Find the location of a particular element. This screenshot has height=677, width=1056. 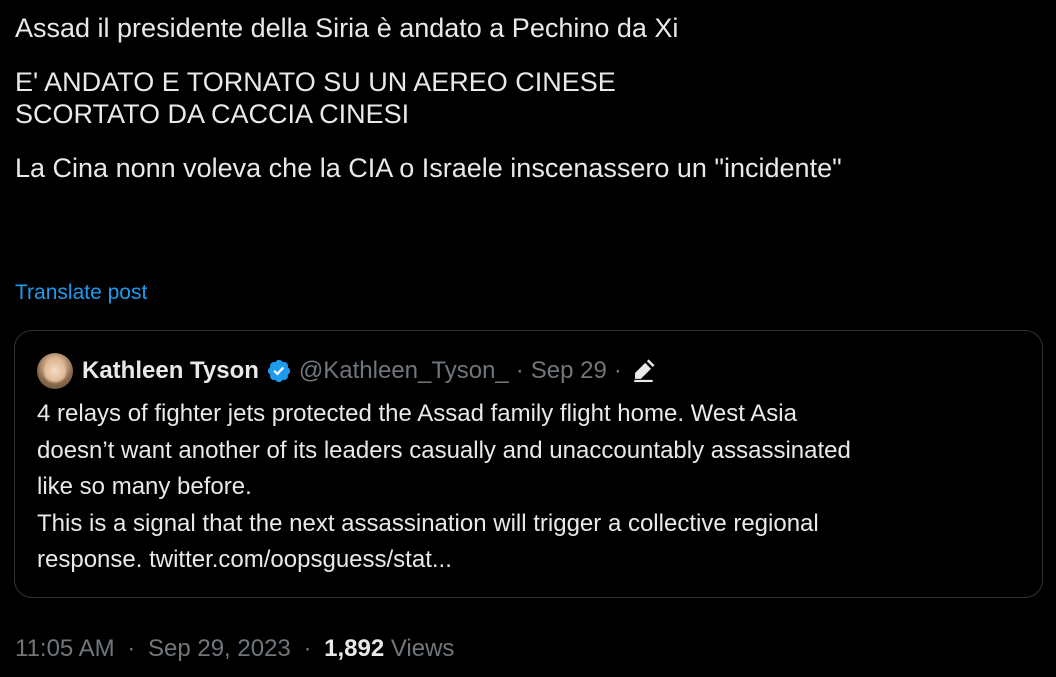

views-count: 1,892 is located at coordinates (354, 648).